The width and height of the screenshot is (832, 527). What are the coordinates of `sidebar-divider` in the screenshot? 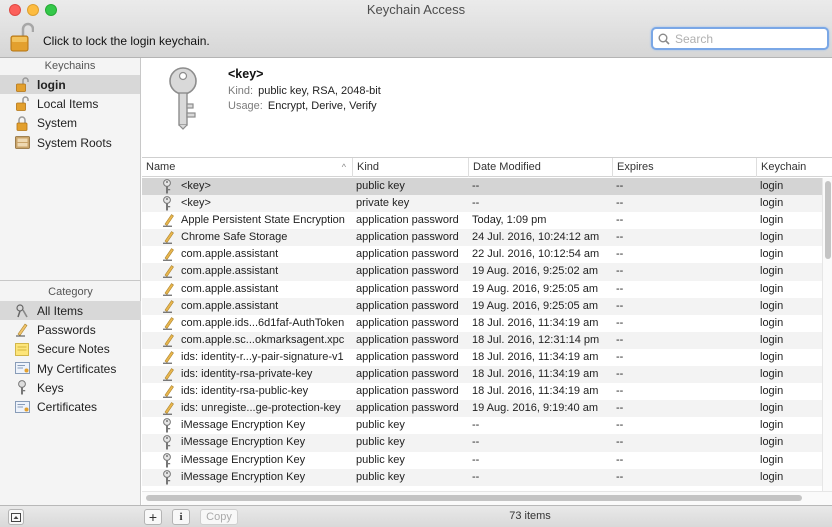 It's located at (70, 280).